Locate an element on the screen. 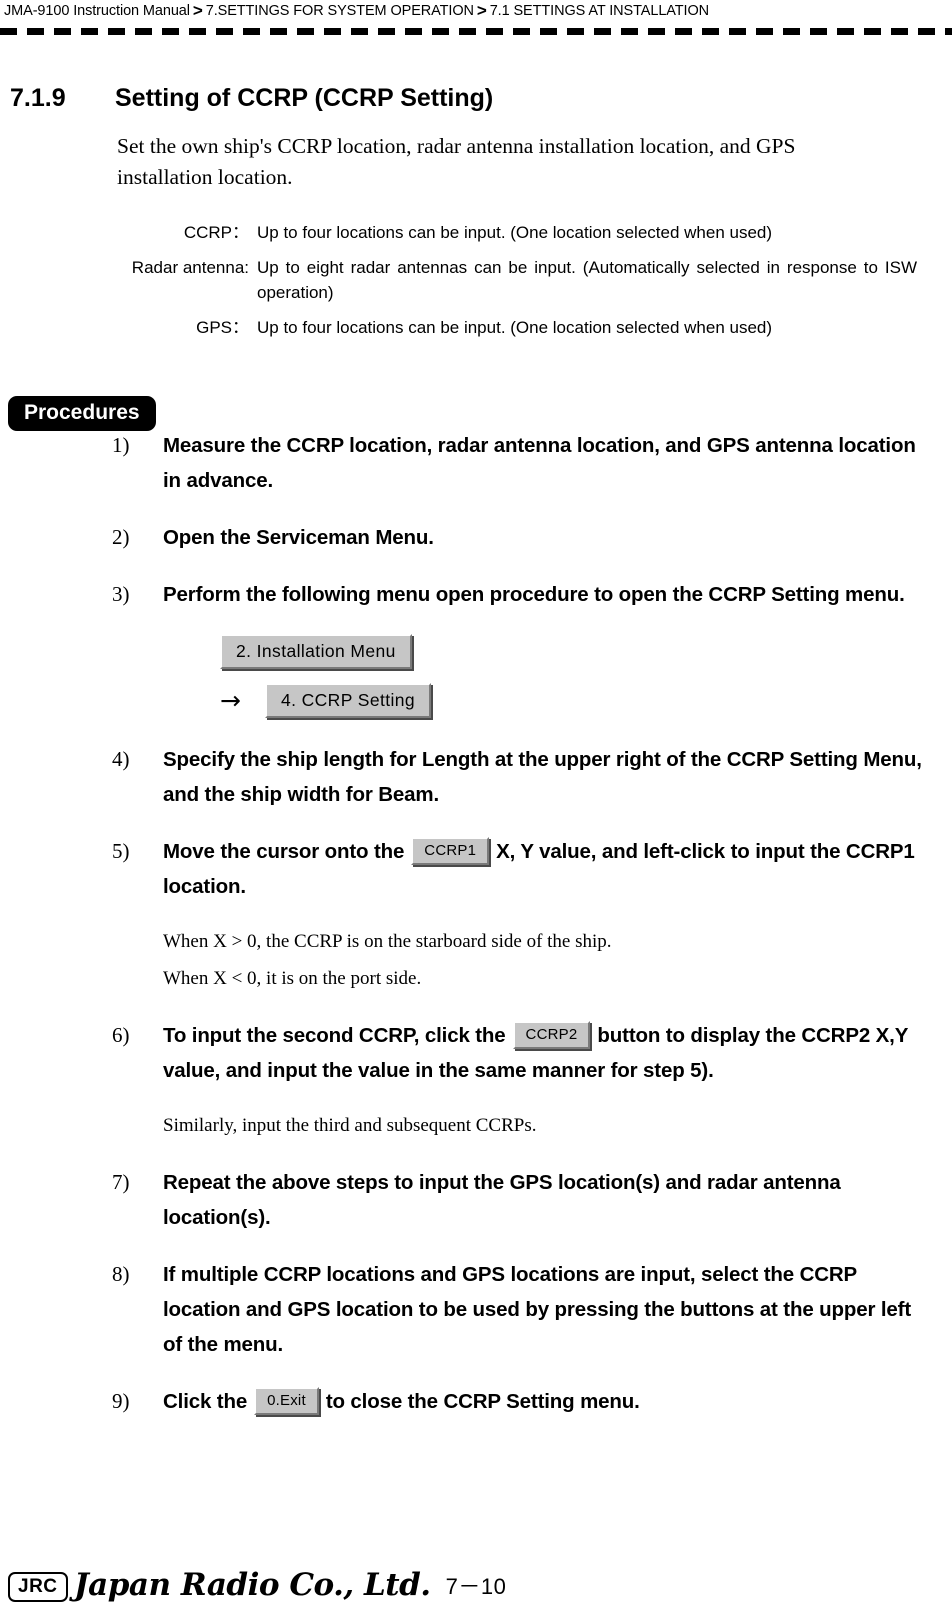 The height and width of the screenshot is (1620, 952). page-number: 7－10 is located at coordinates (476, 1586).